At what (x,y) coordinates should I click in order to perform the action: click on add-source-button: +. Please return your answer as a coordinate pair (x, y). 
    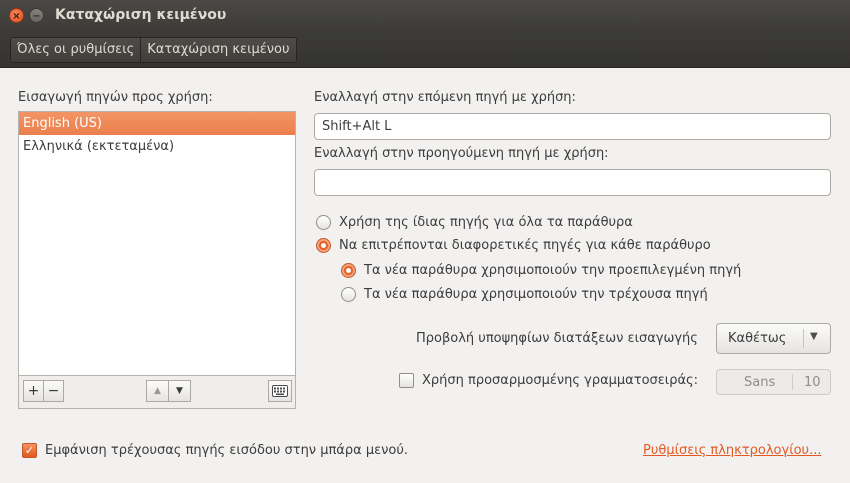
    Looking at the image, I should click on (33, 391).